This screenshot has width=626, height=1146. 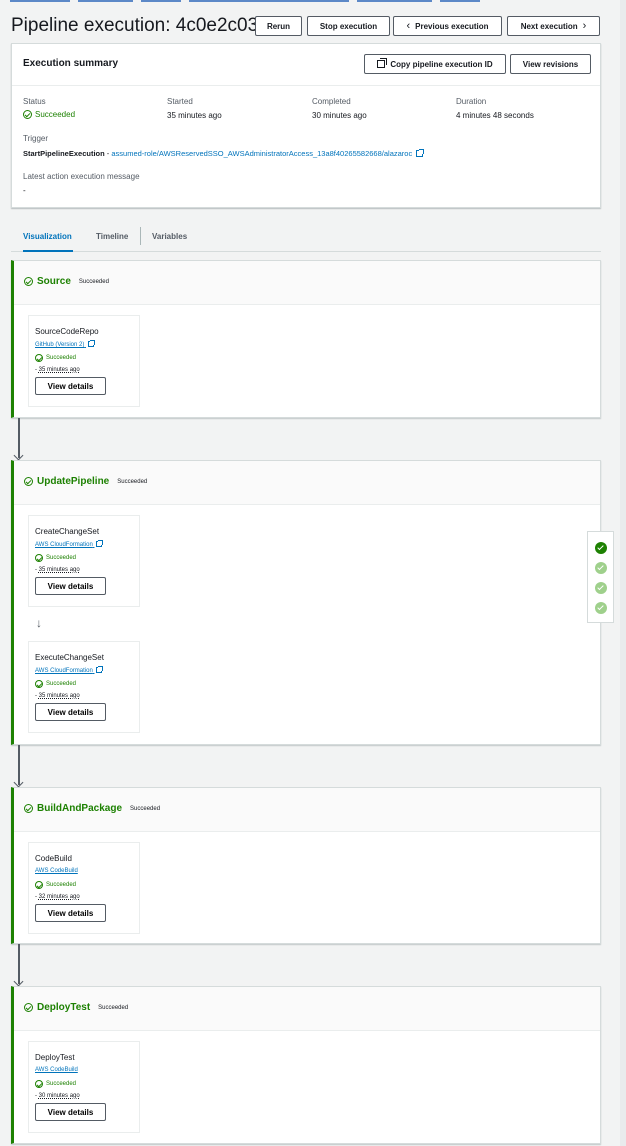 I want to click on action-time-text: 32 minutes ago, so click(x=59, y=897).